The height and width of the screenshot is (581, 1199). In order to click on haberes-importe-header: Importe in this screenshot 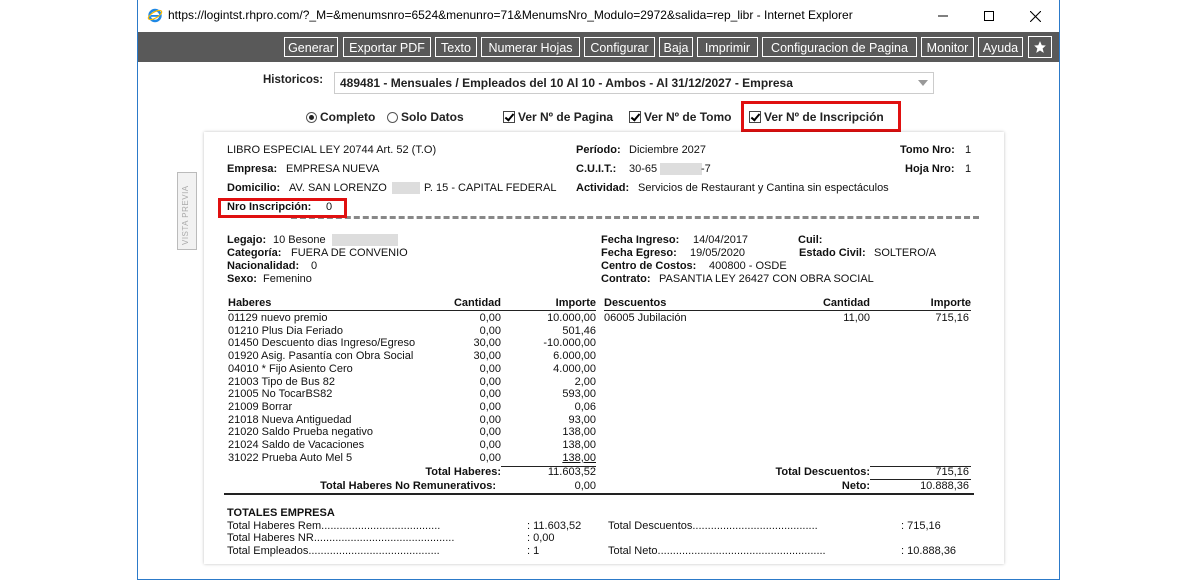, I will do `click(567, 304)`.